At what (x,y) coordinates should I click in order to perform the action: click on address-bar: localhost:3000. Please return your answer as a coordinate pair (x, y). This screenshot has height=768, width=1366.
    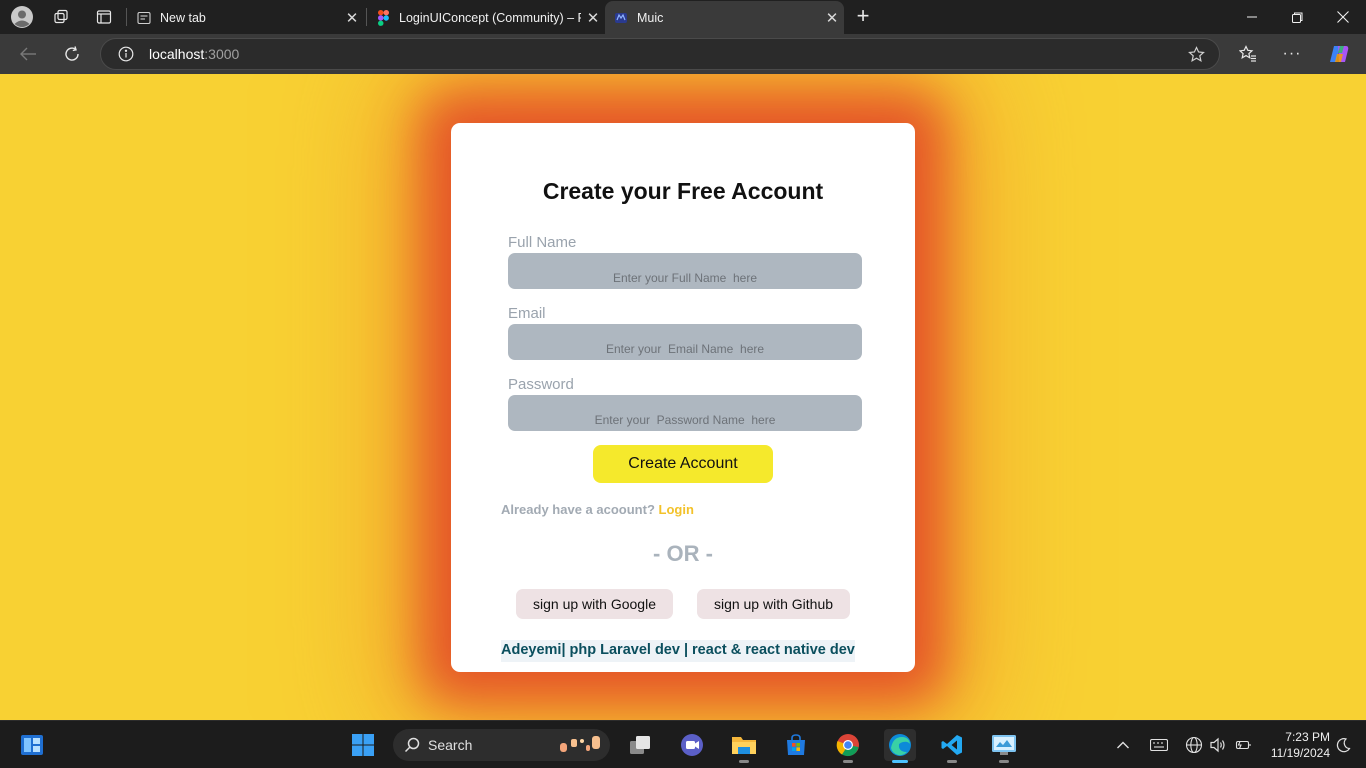
    Looking at the image, I should click on (660, 54).